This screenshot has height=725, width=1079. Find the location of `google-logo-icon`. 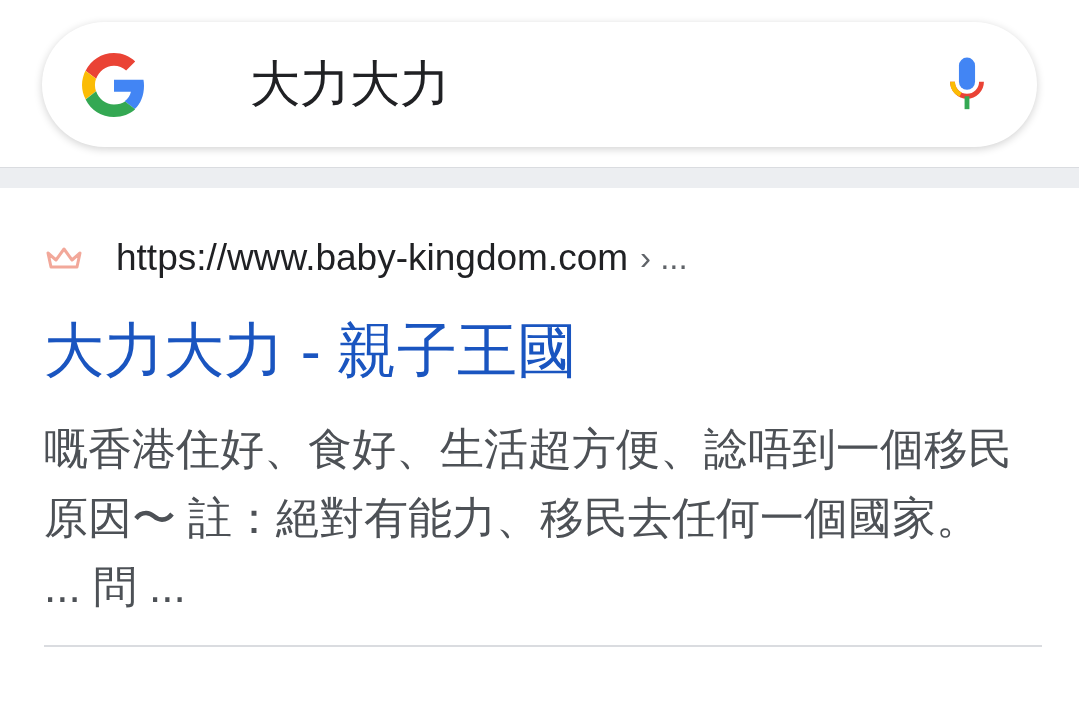

google-logo-icon is located at coordinates (114, 84).